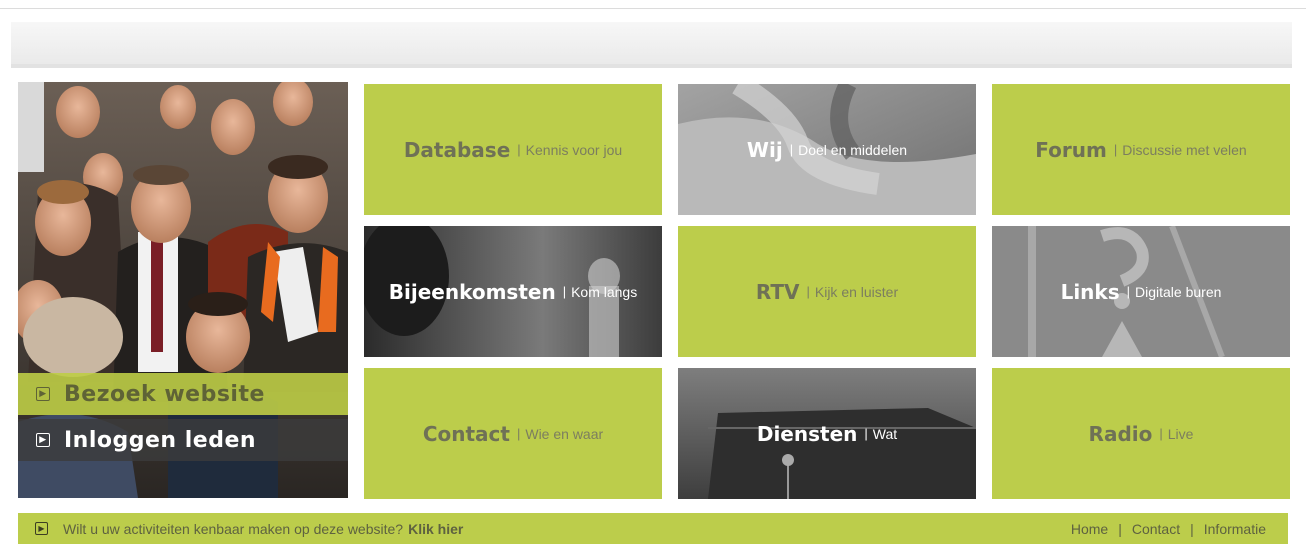 This screenshot has height=556, width=1306. What do you see at coordinates (1180, 433) in the screenshot?
I see `tile-subtitle: Live` at bounding box center [1180, 433].